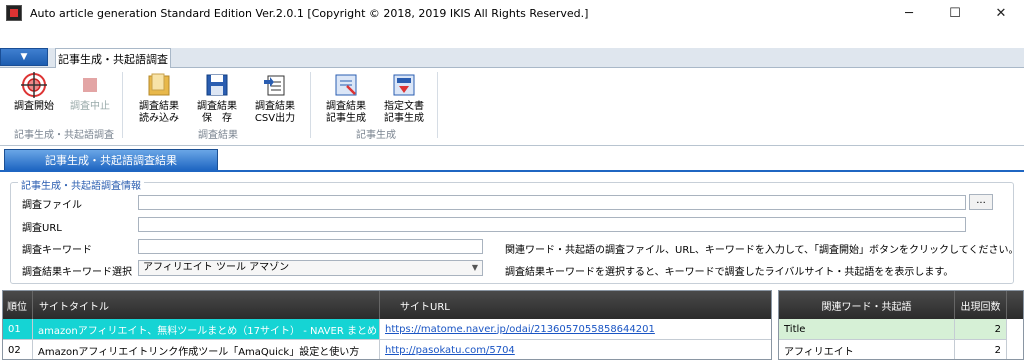  Describe the element at coordinates (206, 305) in the screenshot. I see `col-title: サイトタイトル` at that location.